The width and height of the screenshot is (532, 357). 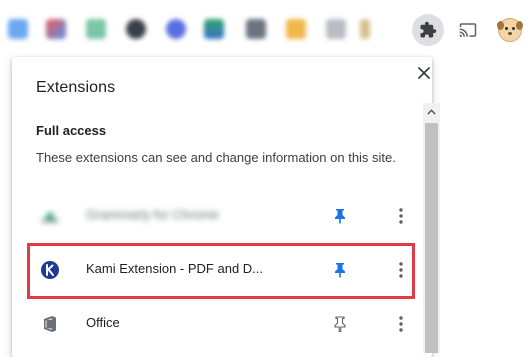 What do you see at coordinates (176, 29) in the screenshot?
I see `blurred-extension-5-icon` at bounding box center [176, 29].